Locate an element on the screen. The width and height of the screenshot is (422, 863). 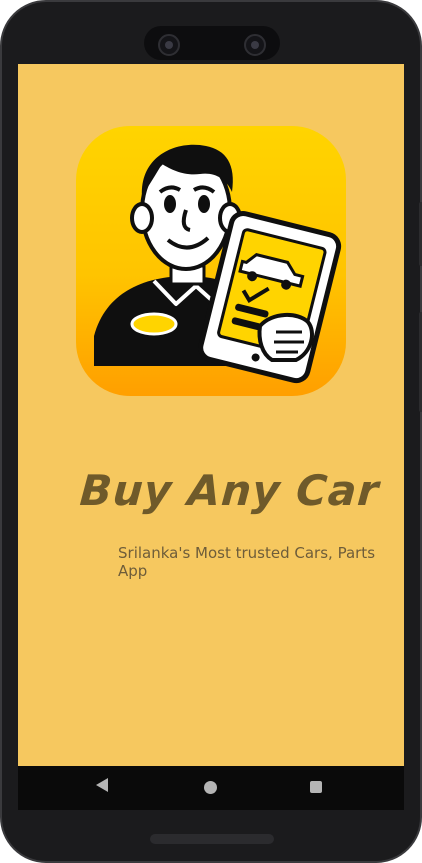
home-icon is located at coordinates (210, 787).